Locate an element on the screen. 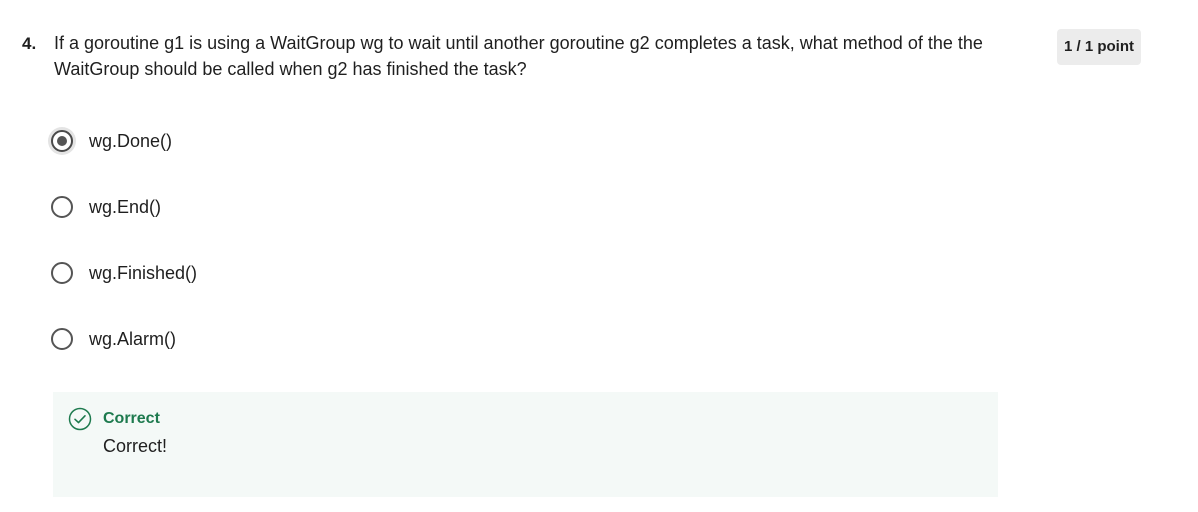 Image resolution: width=1198 pixels, height=512 pixels. question-number: 4. is located at coordinates (29, 43).